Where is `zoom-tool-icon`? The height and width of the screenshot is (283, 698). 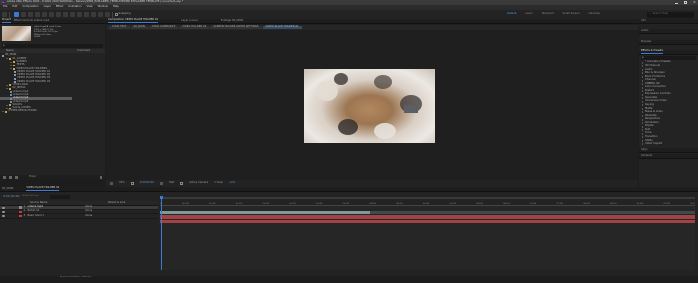 zoom-tool-icon is located at coordinates (30, 14).